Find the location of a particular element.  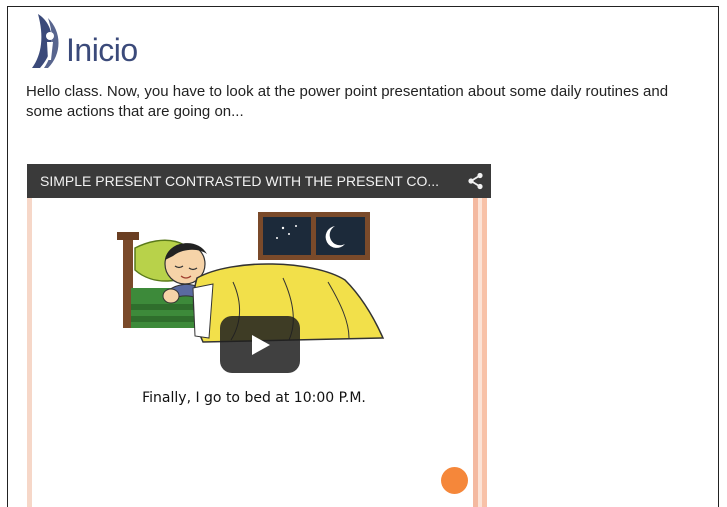

slide-border-left is located at coordinates (29, 352).